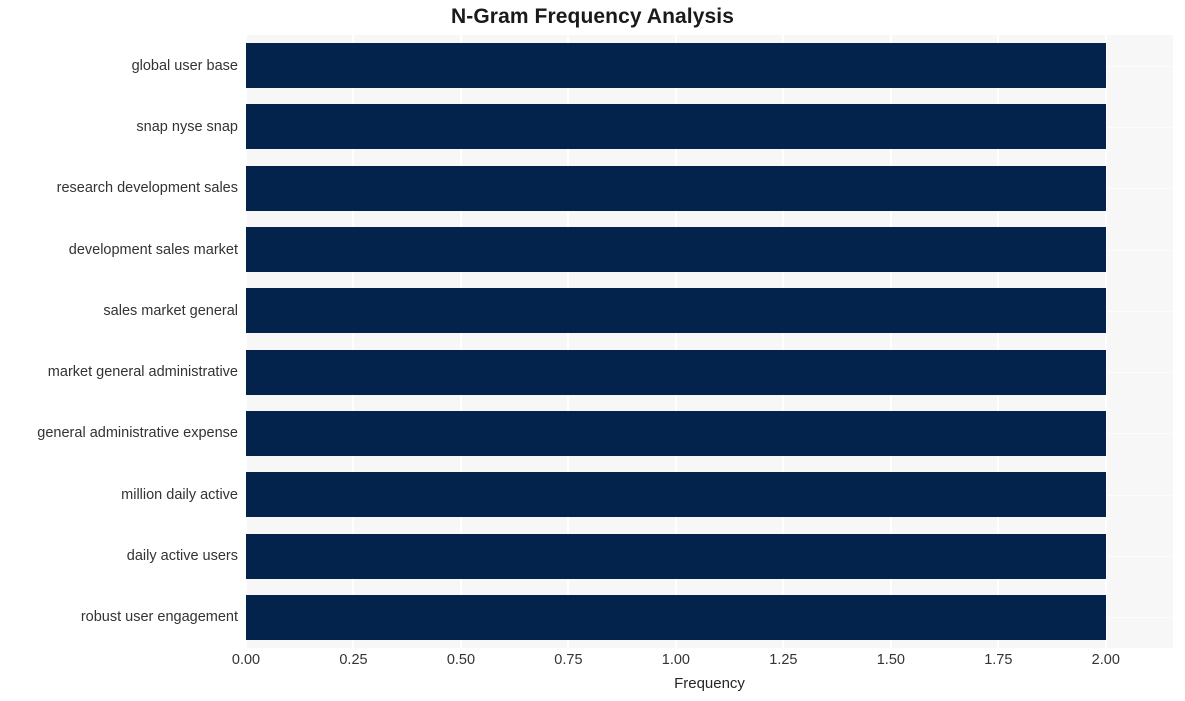  Describe the element at coordinates (783, 660) in the screenshot. I see `x-tick-label: 1.25` at that location.